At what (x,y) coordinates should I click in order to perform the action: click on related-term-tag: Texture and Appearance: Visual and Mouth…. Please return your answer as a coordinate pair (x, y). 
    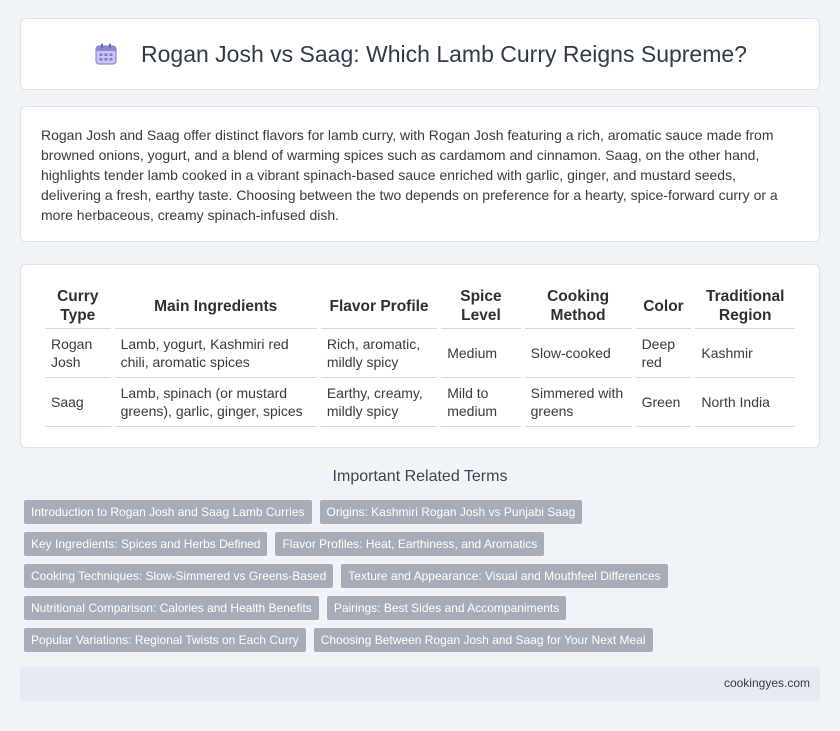
    Looking at the image, I should click on (504, 576).